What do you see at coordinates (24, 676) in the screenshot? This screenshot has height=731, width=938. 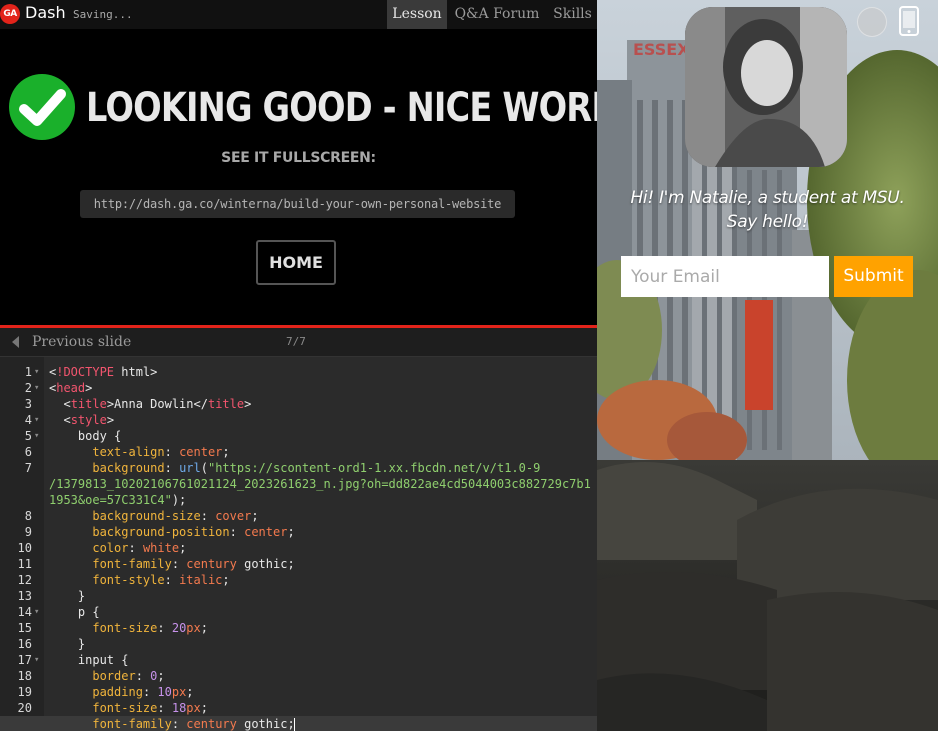 I see `line-number: 18` at bounding box center [24, 676].